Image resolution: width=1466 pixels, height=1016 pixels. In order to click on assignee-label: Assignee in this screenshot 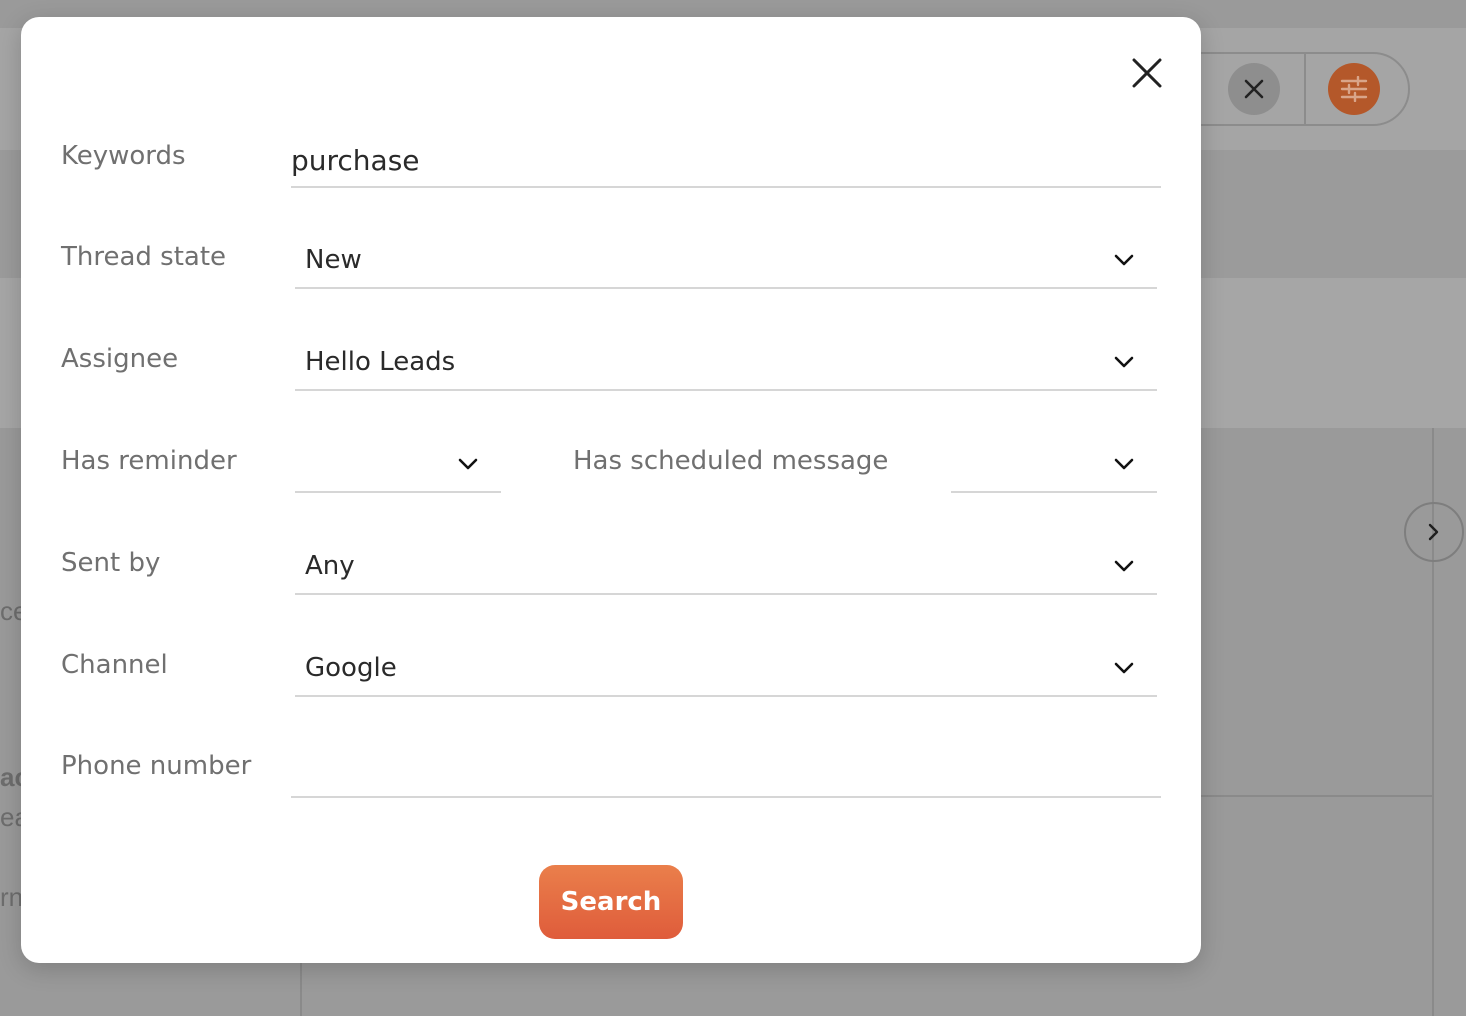, I will do `click(120, 359)`.